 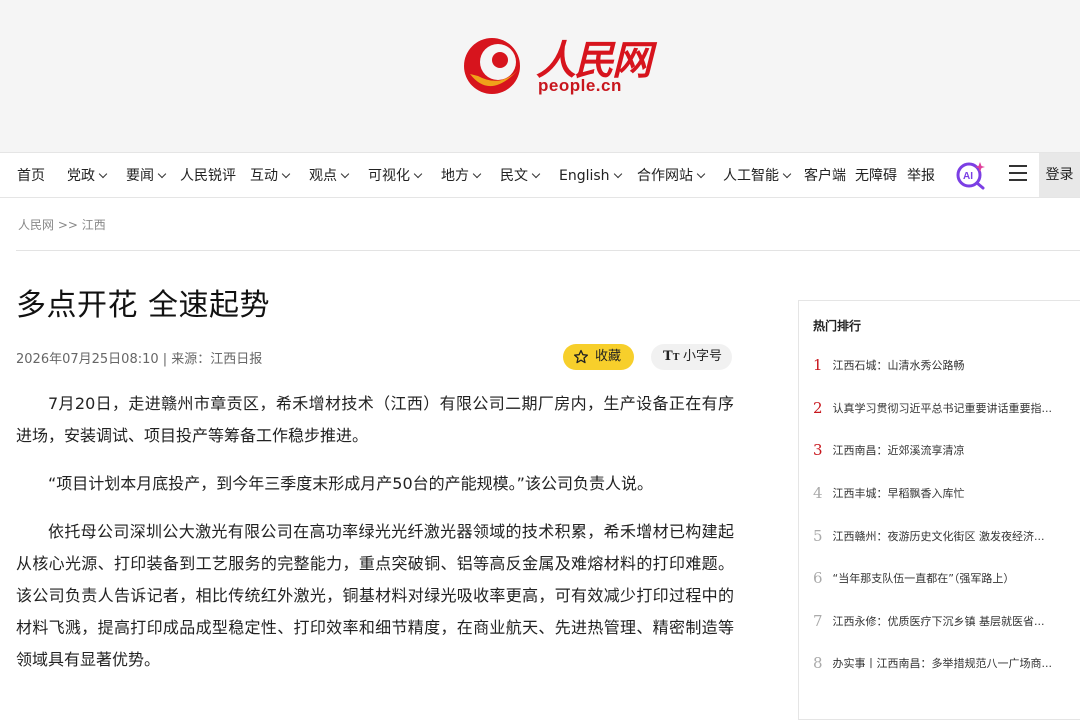 I want to click on font-size-button: TT 小字号, so click(x=691, y=357).